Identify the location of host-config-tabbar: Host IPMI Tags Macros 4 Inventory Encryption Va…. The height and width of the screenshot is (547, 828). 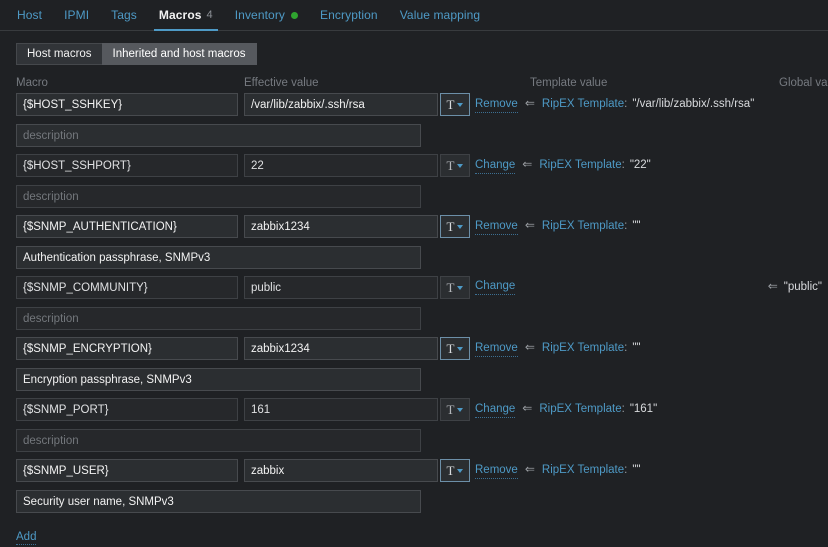
(414, 15).